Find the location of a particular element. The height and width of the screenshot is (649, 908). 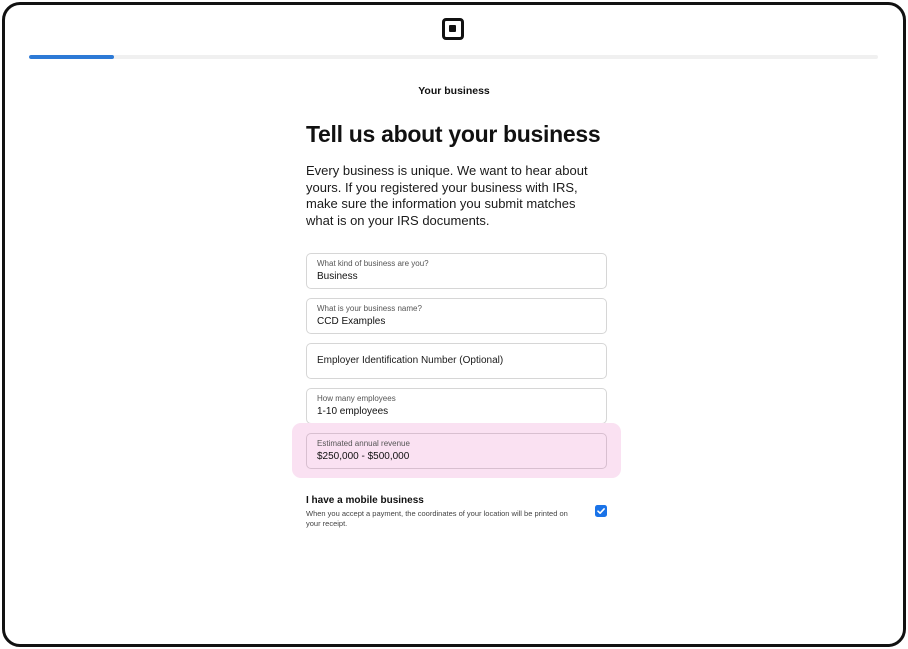

square-logo-icon is located at coordinates (453, 29).